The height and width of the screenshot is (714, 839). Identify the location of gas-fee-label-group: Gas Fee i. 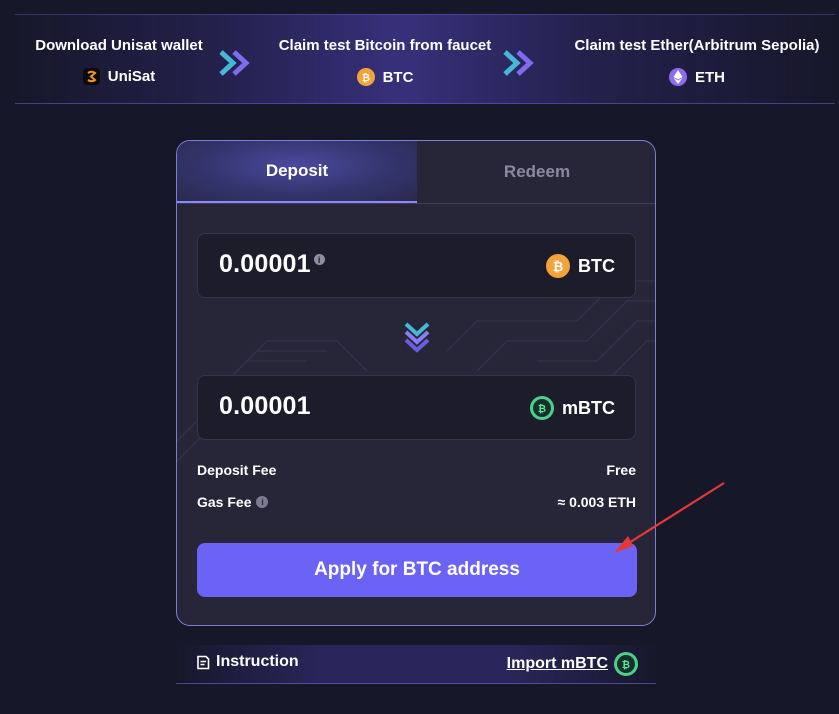
(233, 502).